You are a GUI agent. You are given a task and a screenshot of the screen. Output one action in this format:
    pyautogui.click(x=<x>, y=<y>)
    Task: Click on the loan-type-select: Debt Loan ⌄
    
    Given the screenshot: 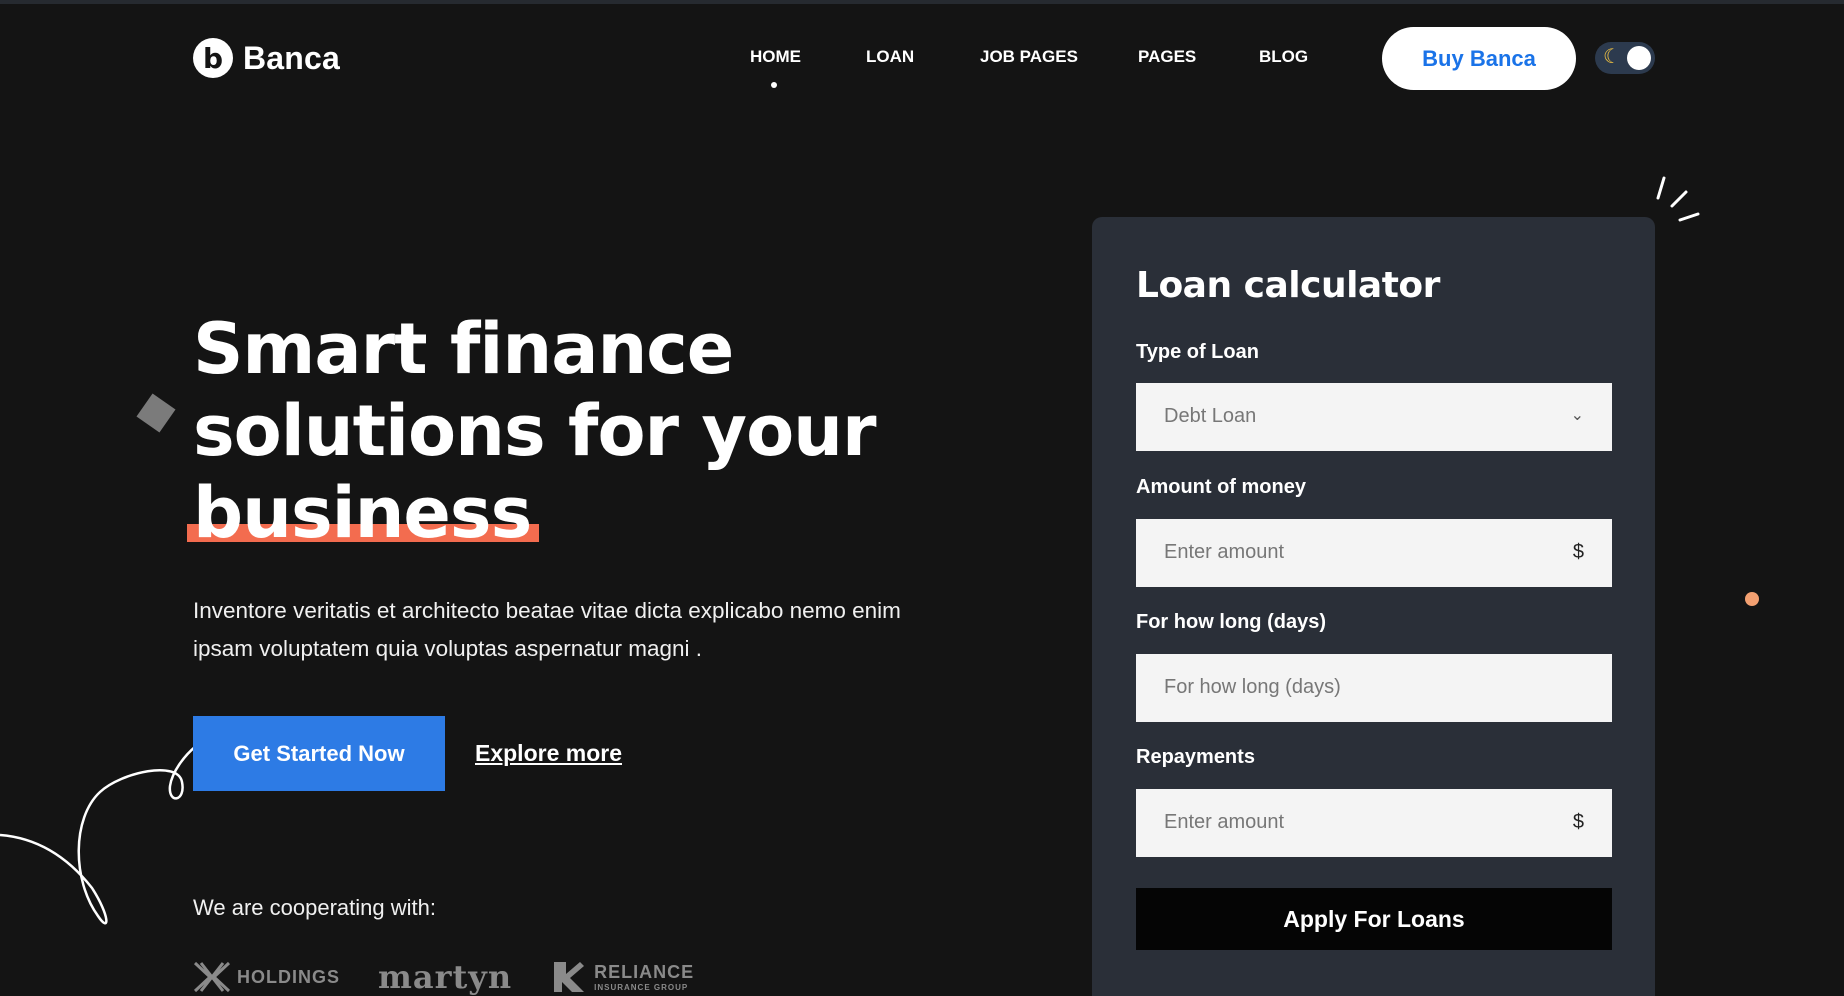 What is the action you would take?
    pyautogui.click(x=1374, y=417)
    